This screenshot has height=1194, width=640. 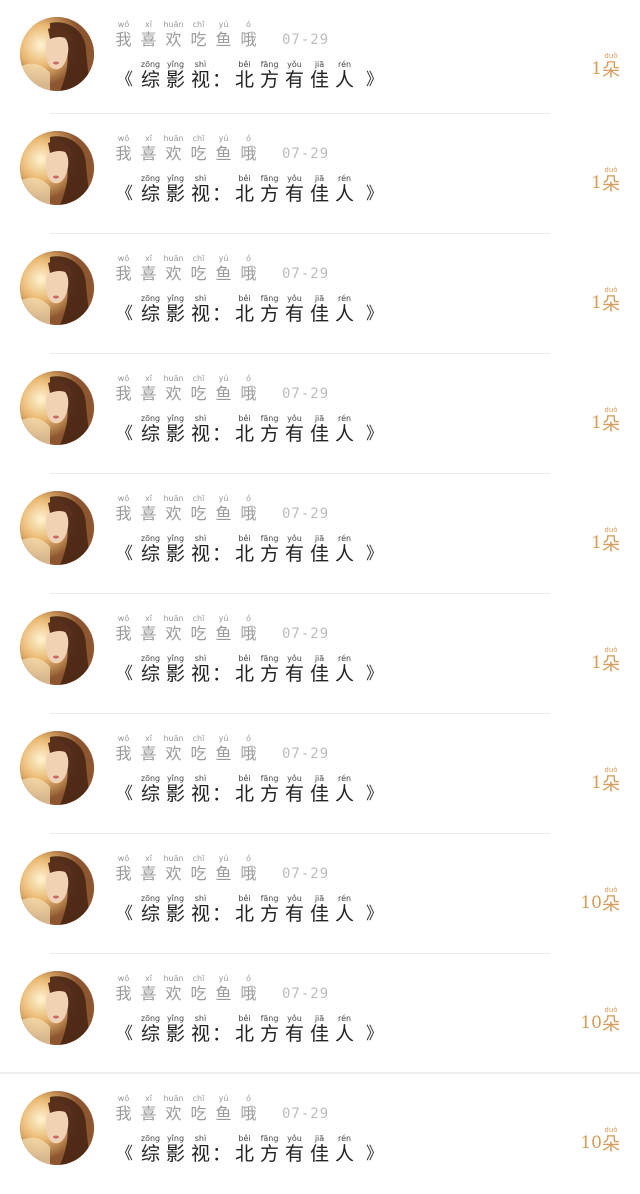 What do you see at coordinates (148, 618) in the screenshot?
I see `pinyin: xǐ` at bounding box center [148, 618].